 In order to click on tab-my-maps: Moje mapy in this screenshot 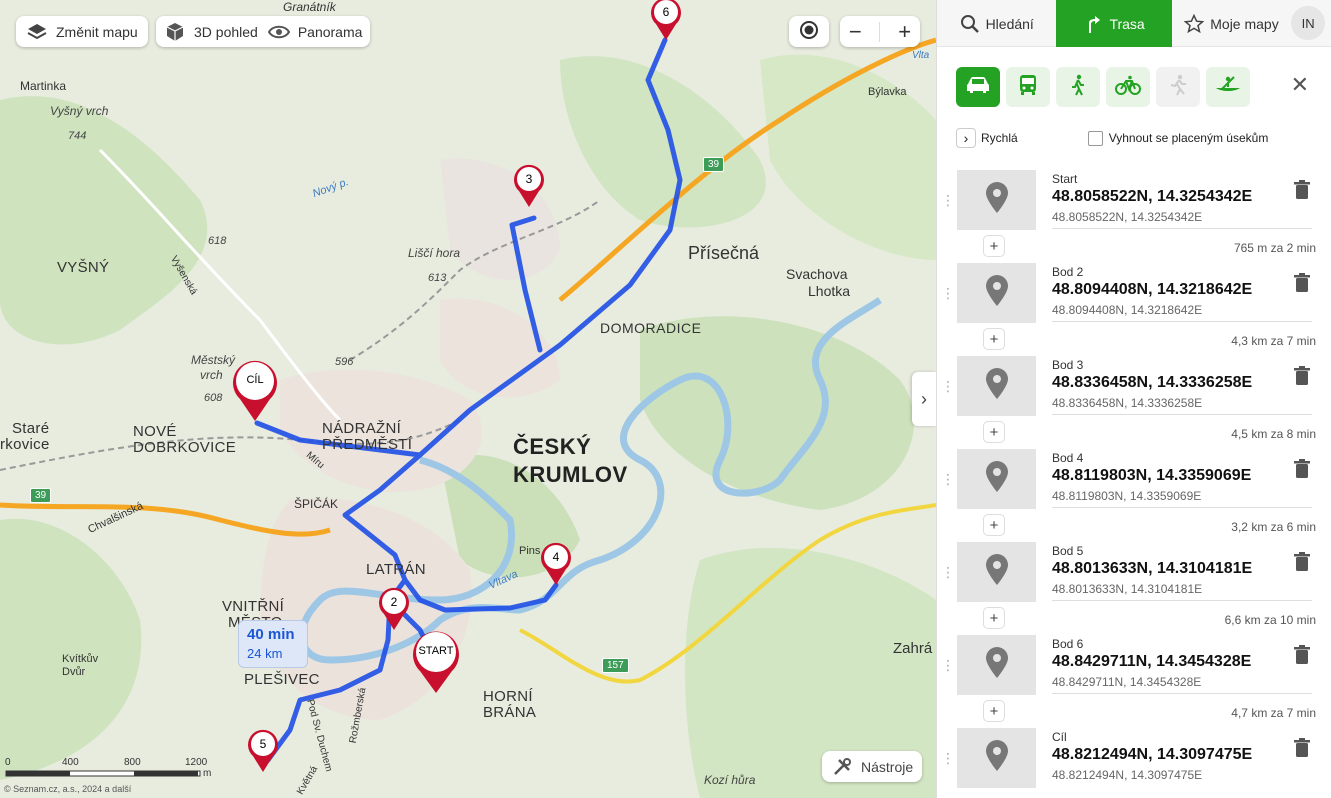, I will do `click(1231, 23)`.